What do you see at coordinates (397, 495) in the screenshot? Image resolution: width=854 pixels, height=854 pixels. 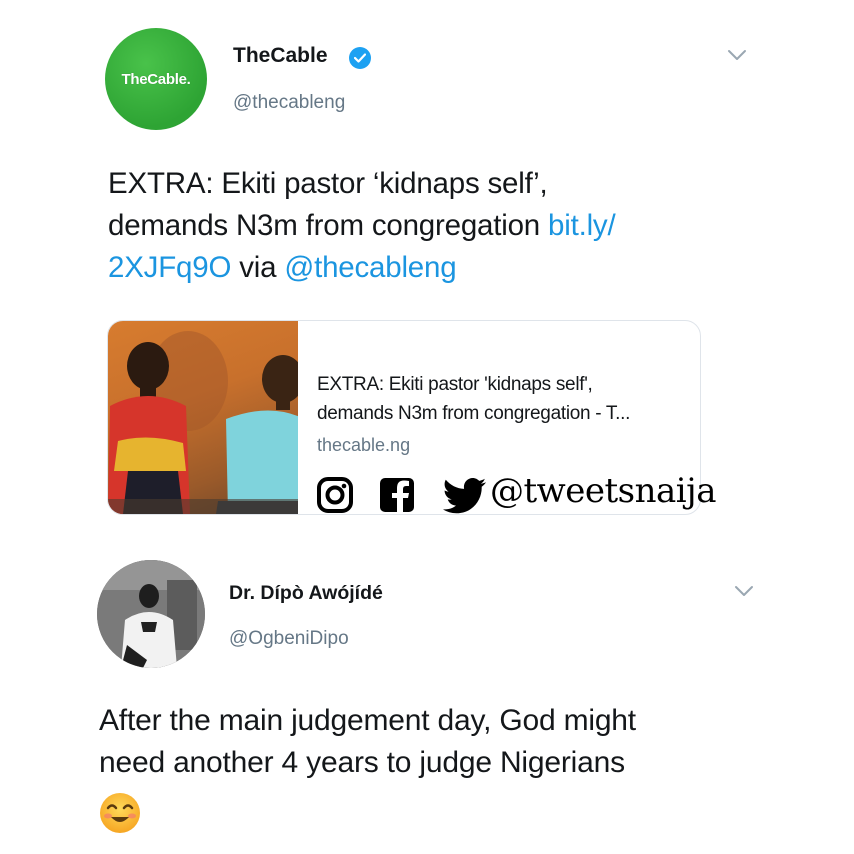 I see `facebook-icon` at bounding box center [397, 495].